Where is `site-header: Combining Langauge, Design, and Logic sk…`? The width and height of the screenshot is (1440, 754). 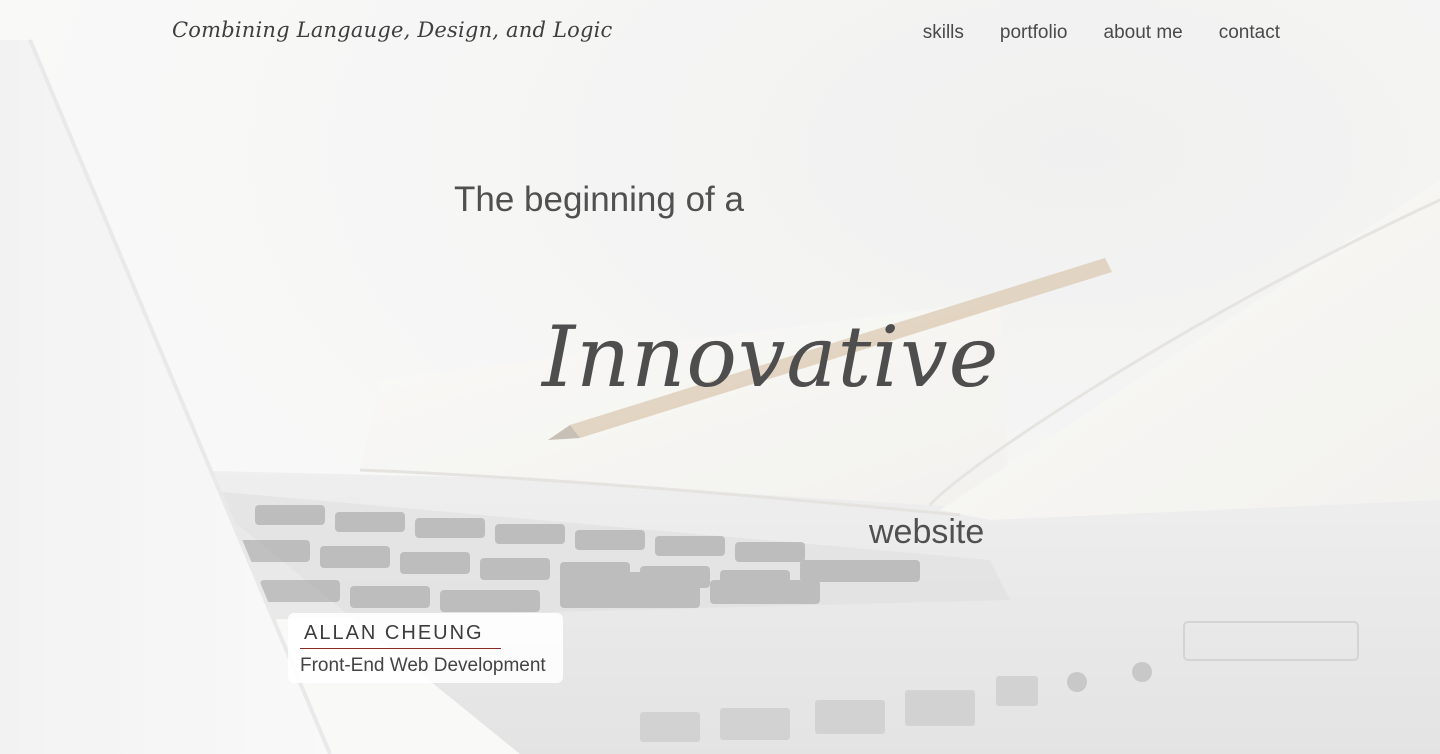 site-header: Combining Langauge, Design, and Logic sk… is located at coordinates (720, 35).